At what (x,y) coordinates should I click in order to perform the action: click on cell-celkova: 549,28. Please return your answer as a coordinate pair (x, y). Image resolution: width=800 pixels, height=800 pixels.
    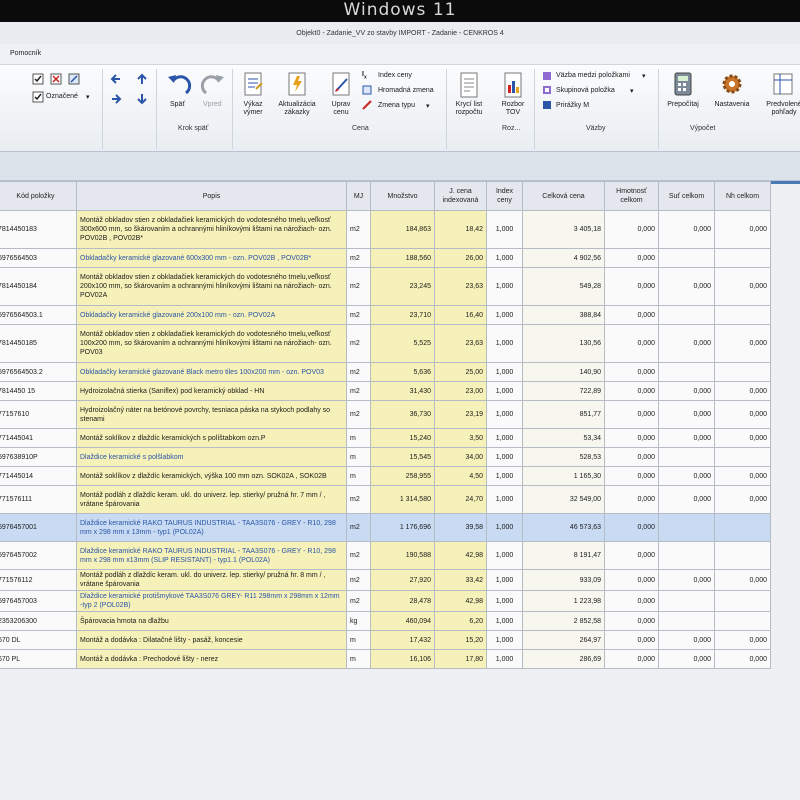
    Looking at the image, I should click on (563, 286).